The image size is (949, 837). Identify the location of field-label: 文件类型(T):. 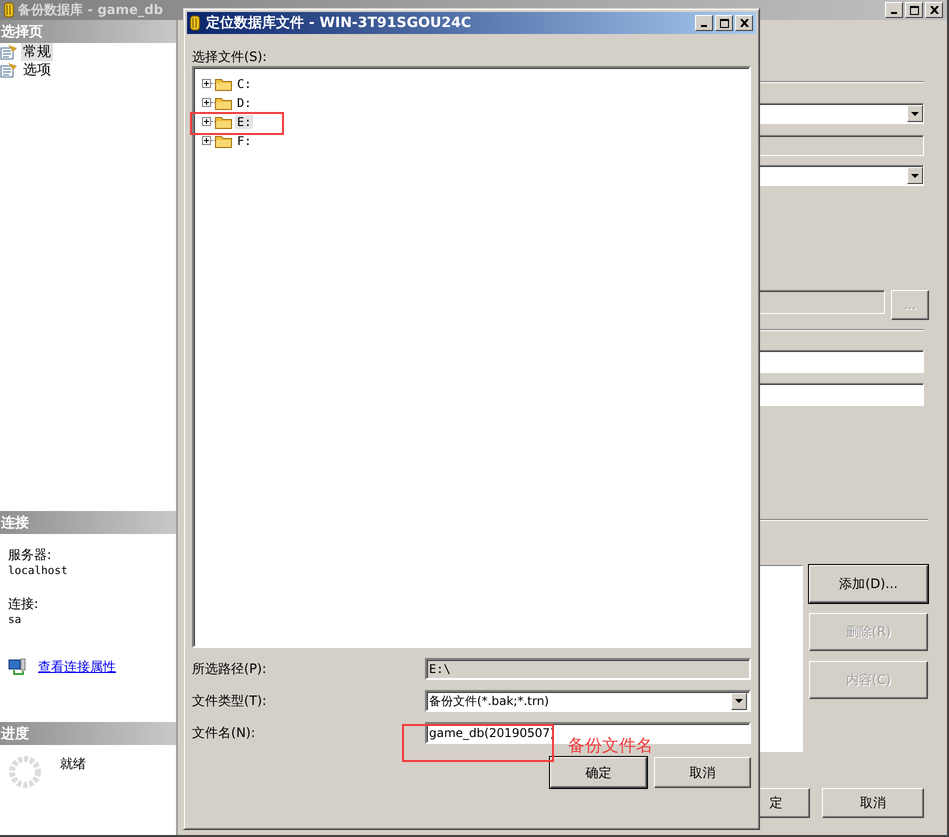
(230, 701).